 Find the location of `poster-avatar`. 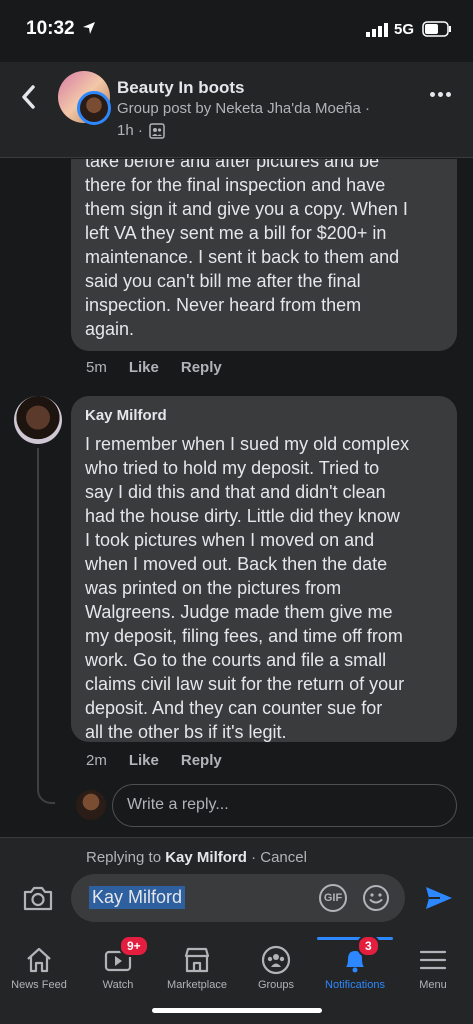

poster-avatar is located at coordinates (94, 108).